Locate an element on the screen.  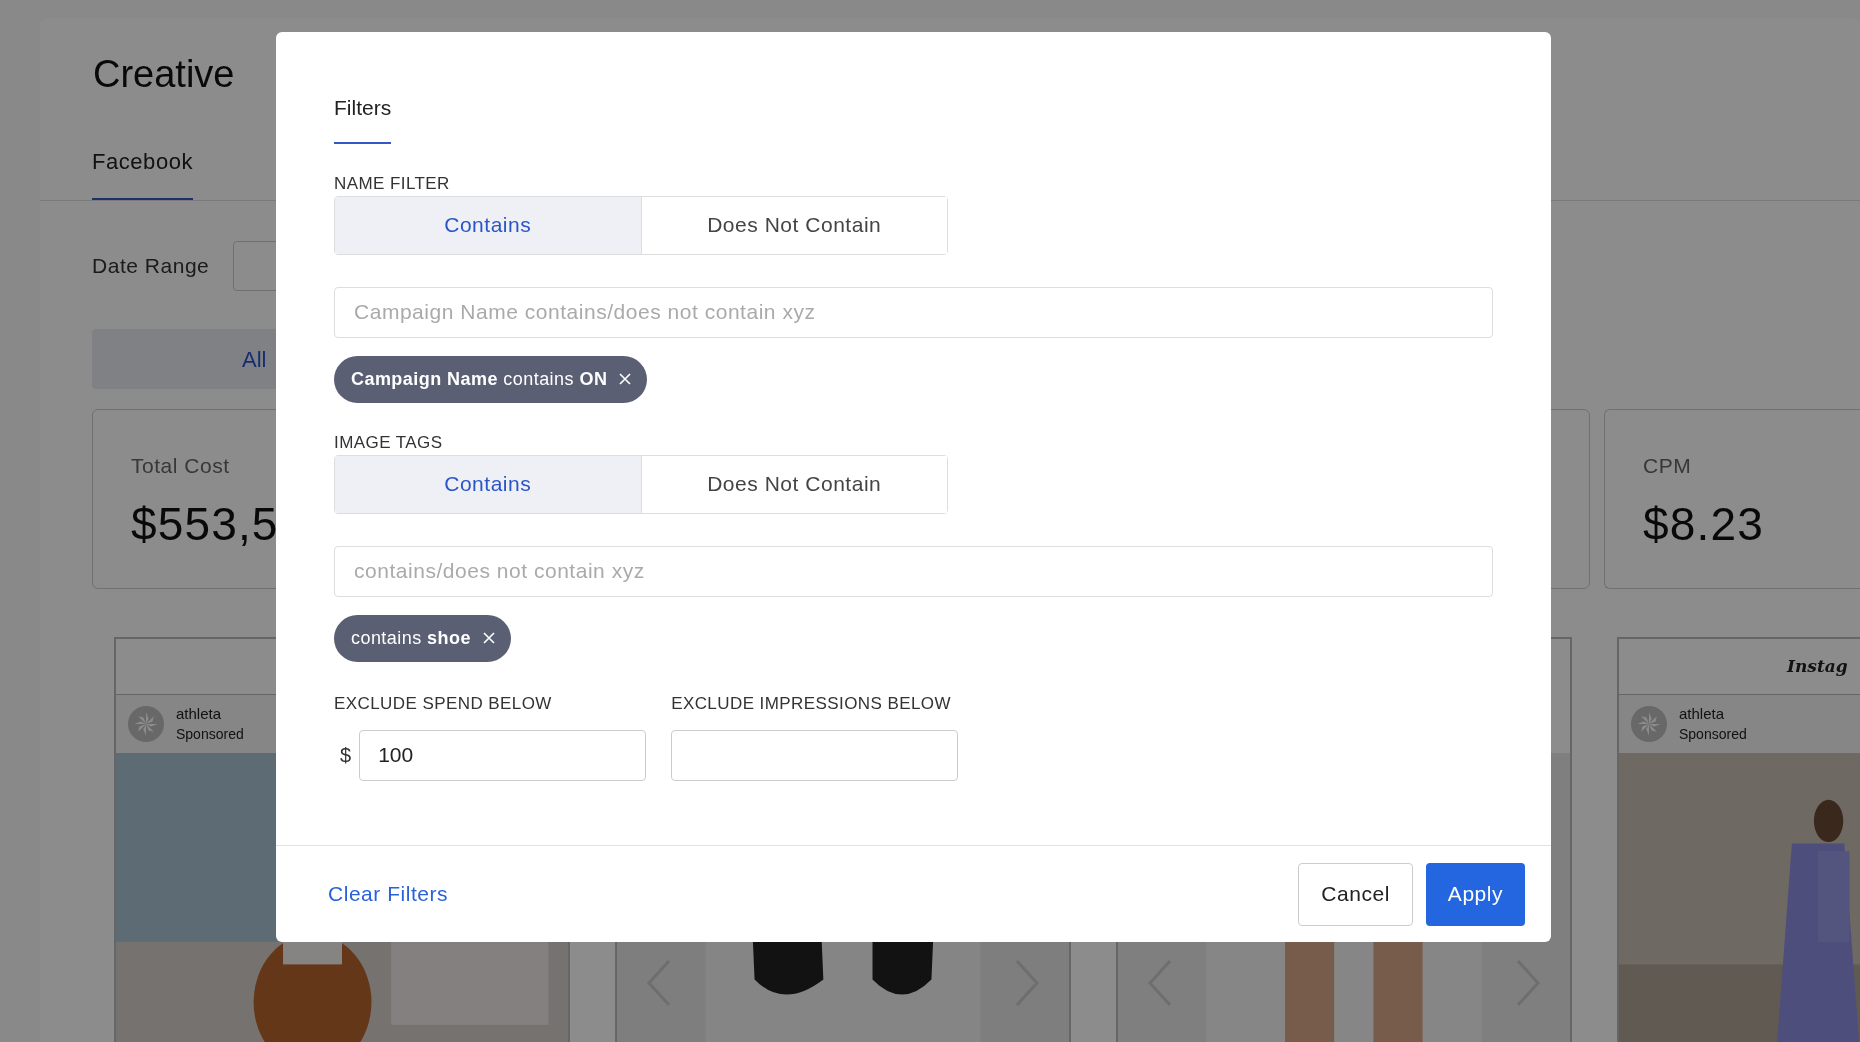
page-title: Creative is located at coordinates (164, 74).